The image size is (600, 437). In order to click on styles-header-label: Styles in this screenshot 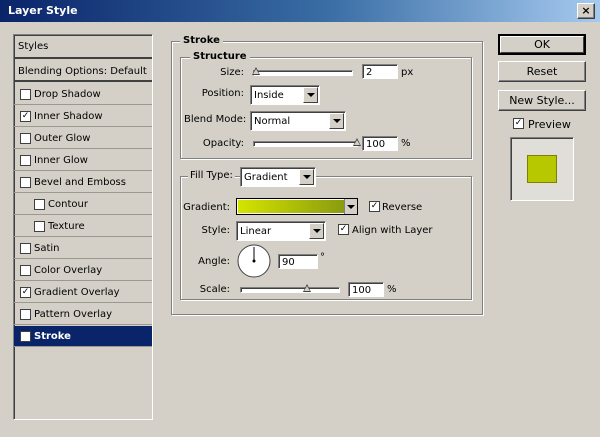, I will do `click(33, 46)`.